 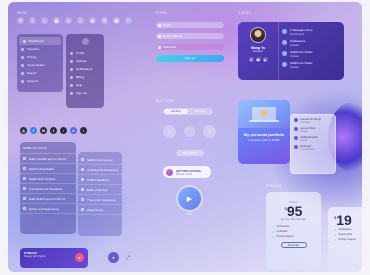 What do you see at coordinates (33, 130) in the screenshot?
I see `facebook-icon: f` at bounding box center [33, 130].